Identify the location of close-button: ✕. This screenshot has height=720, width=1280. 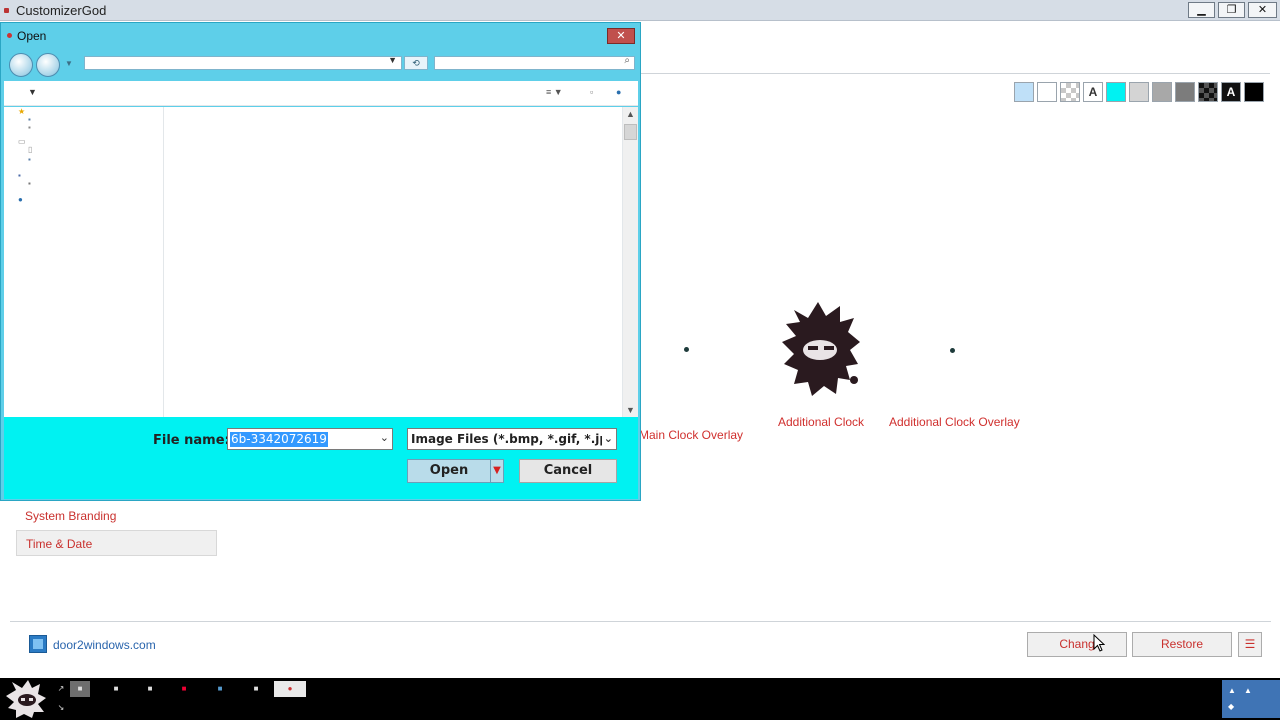
(1262, 10).